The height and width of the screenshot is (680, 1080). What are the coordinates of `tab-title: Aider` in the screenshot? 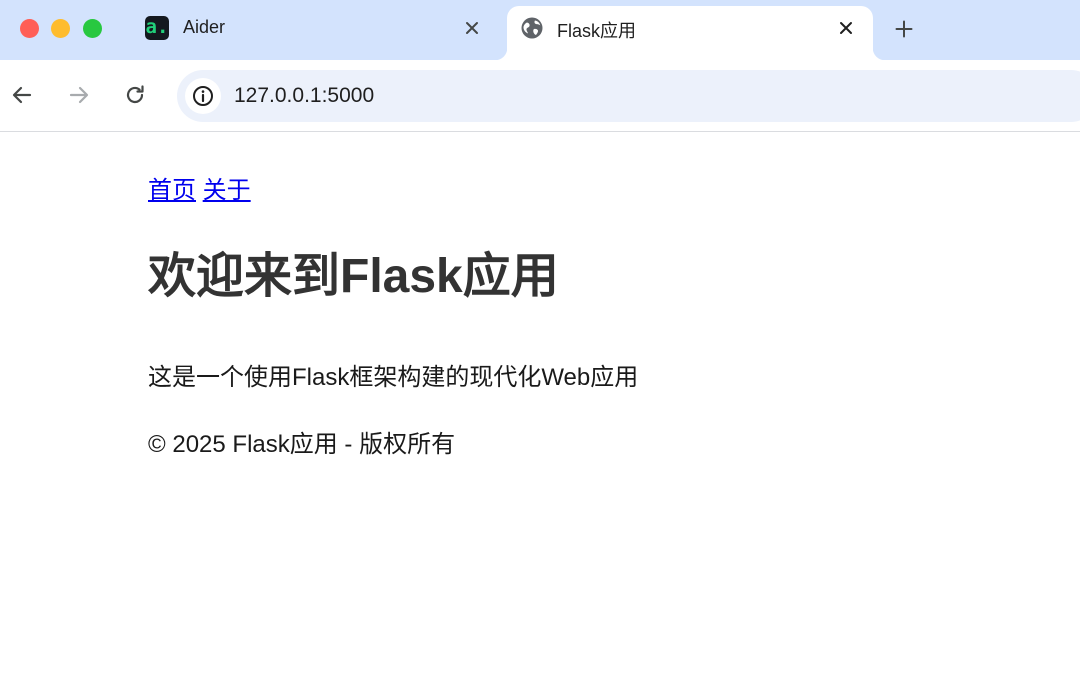 It's located at (204, 27).